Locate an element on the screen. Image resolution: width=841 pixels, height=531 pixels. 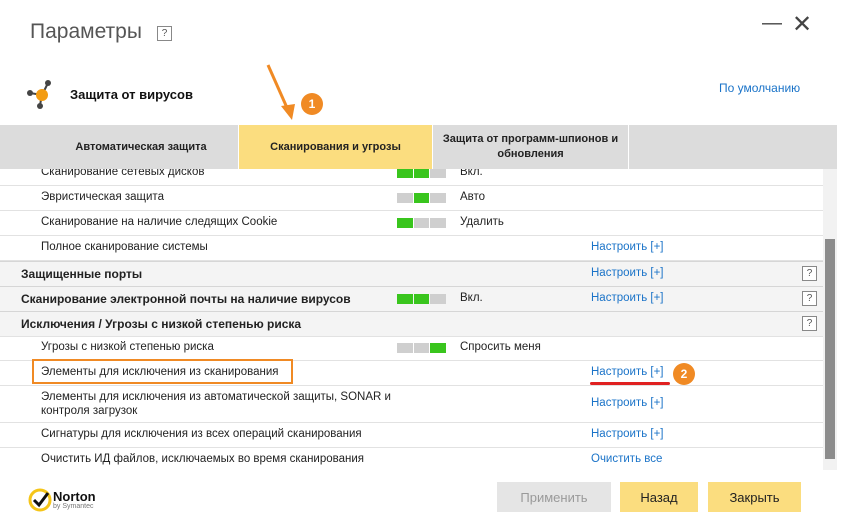
default-link: По умолчанию is located at coordinates (759, 88).